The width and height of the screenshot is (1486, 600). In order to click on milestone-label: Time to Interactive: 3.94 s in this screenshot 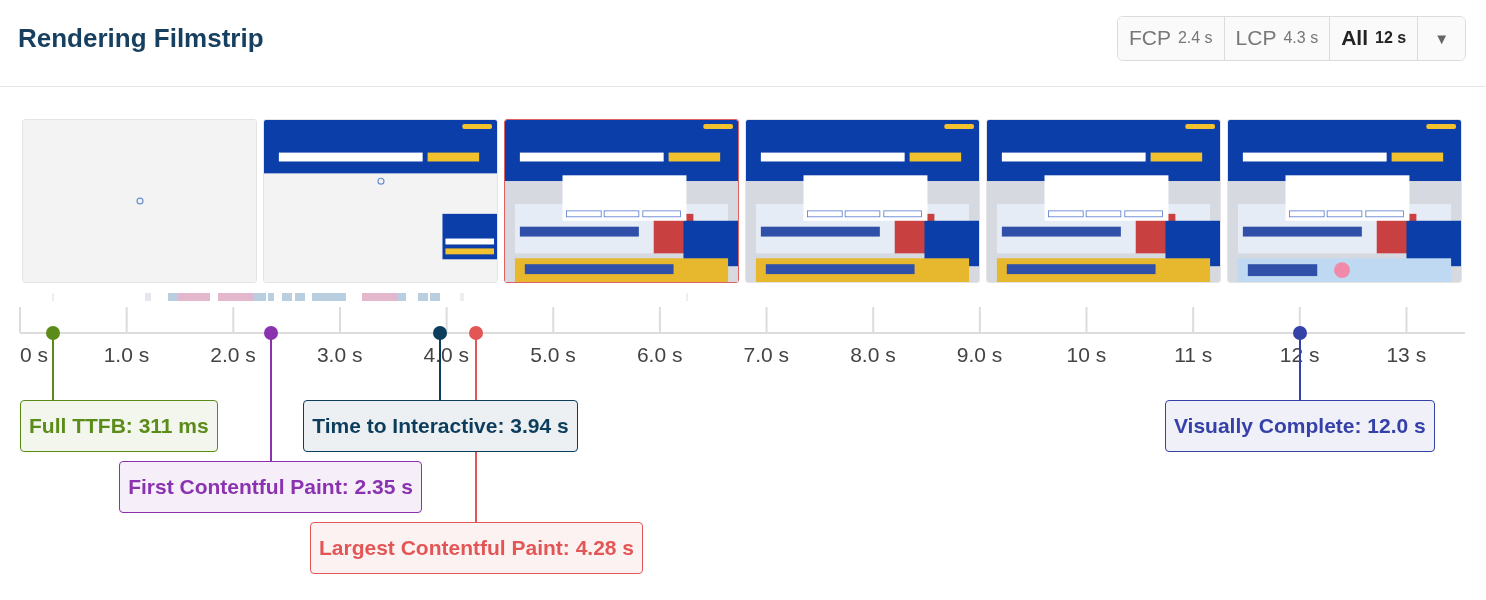, I will do `click(440, 426)`.